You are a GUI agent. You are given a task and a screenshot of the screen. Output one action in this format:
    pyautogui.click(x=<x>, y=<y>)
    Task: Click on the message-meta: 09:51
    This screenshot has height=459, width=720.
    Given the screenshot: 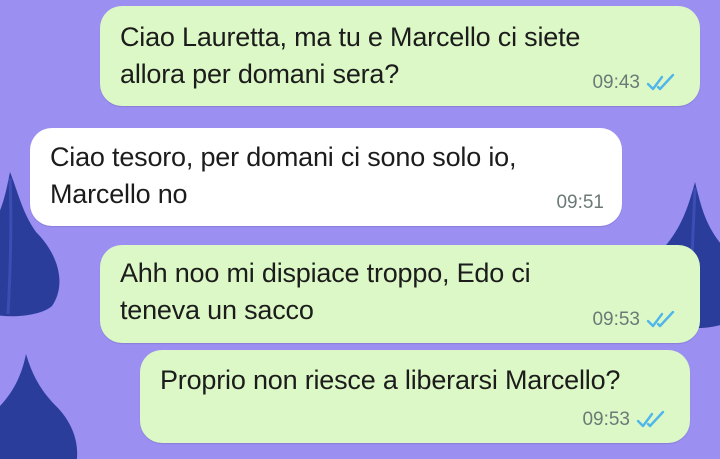 What is the action you would take?
    pyautogui.click(x=580, y=203)
    